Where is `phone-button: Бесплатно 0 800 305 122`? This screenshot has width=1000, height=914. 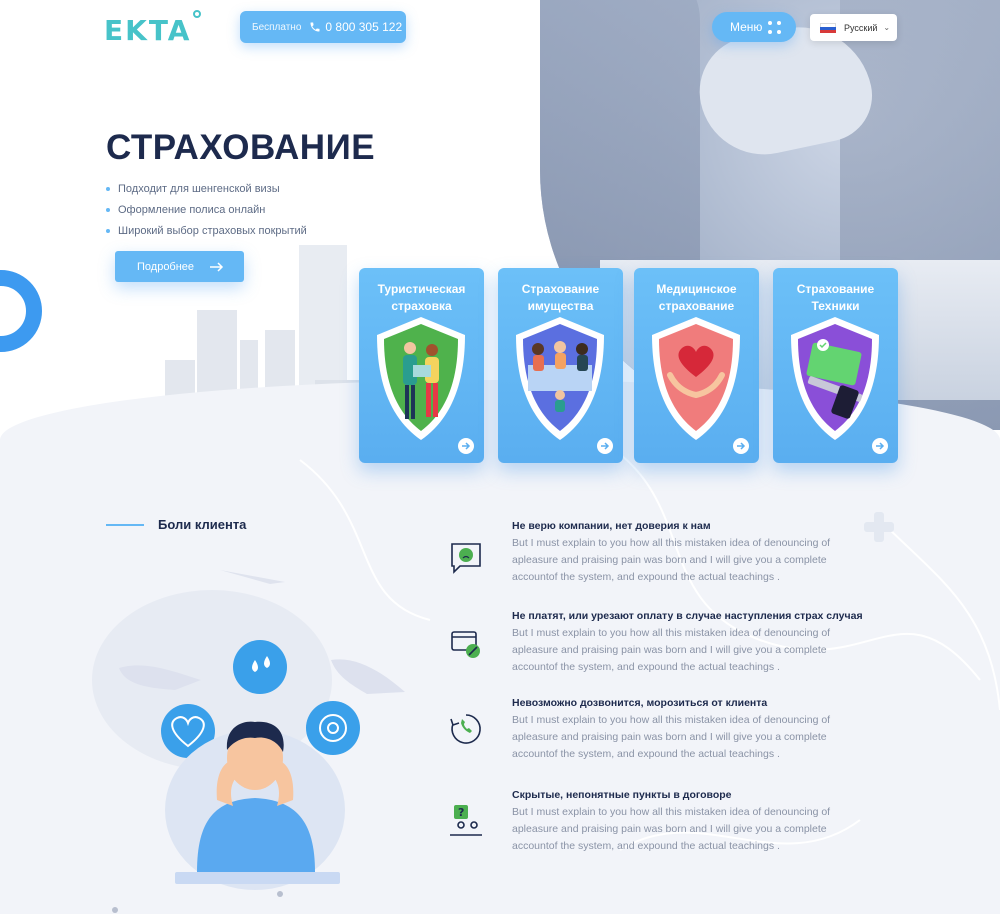
phone-button: Бесплатно 0 800 305 122 is located at coordinates (323, 27).